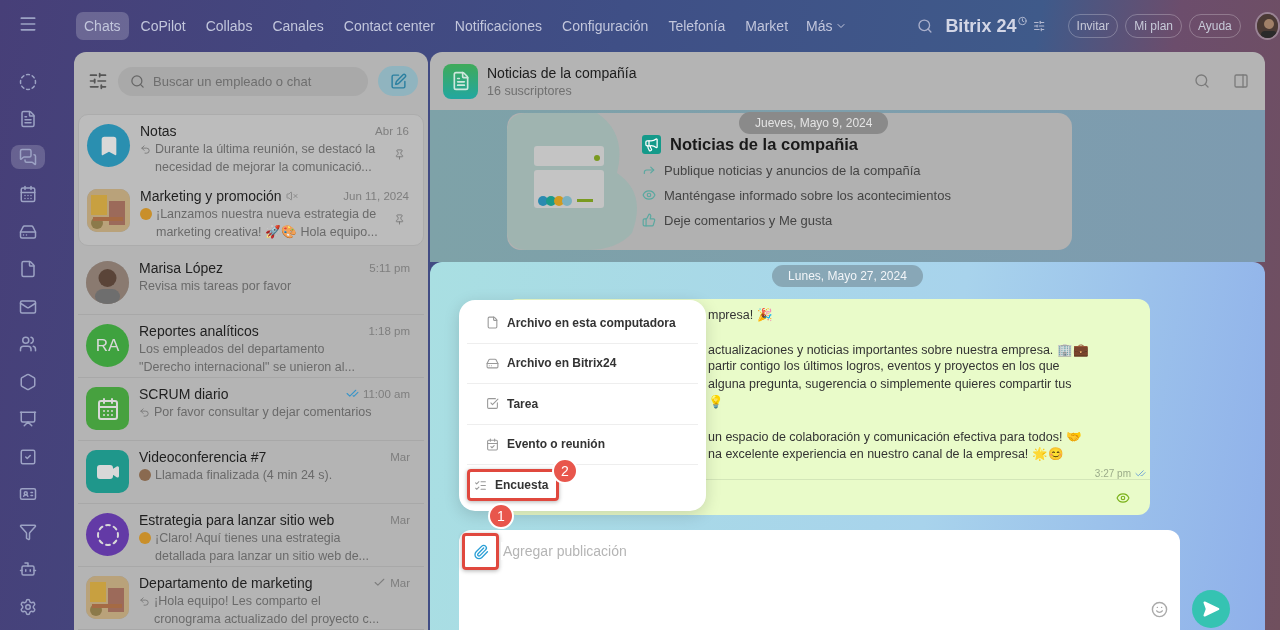 The width and height of the screenshot is (1280, 630). I want to click on sidebar-icon, so click(1241, 81).